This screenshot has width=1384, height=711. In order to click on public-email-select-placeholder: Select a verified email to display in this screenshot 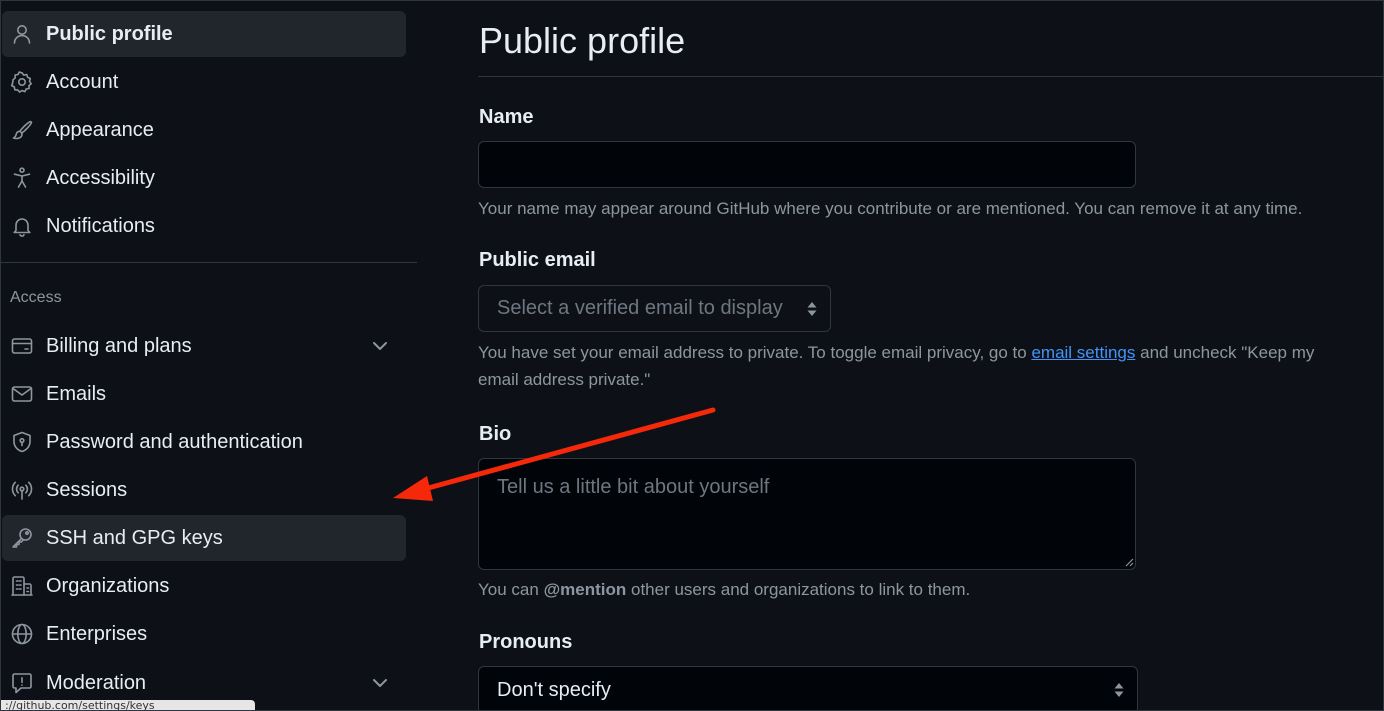, I will do `click(640, 308)`.